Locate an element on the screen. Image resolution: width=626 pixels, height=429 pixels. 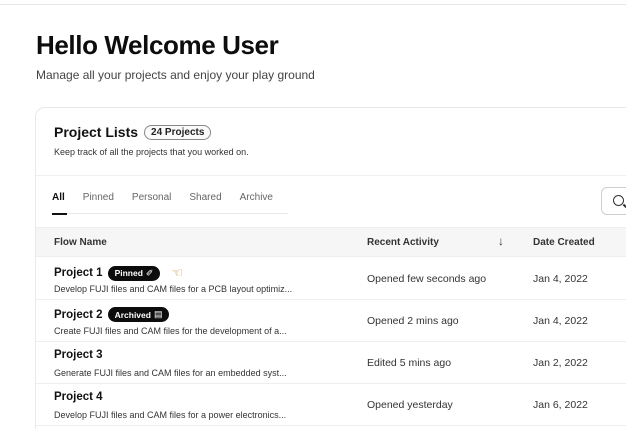
top-divider is located at coordinates (313, 4).